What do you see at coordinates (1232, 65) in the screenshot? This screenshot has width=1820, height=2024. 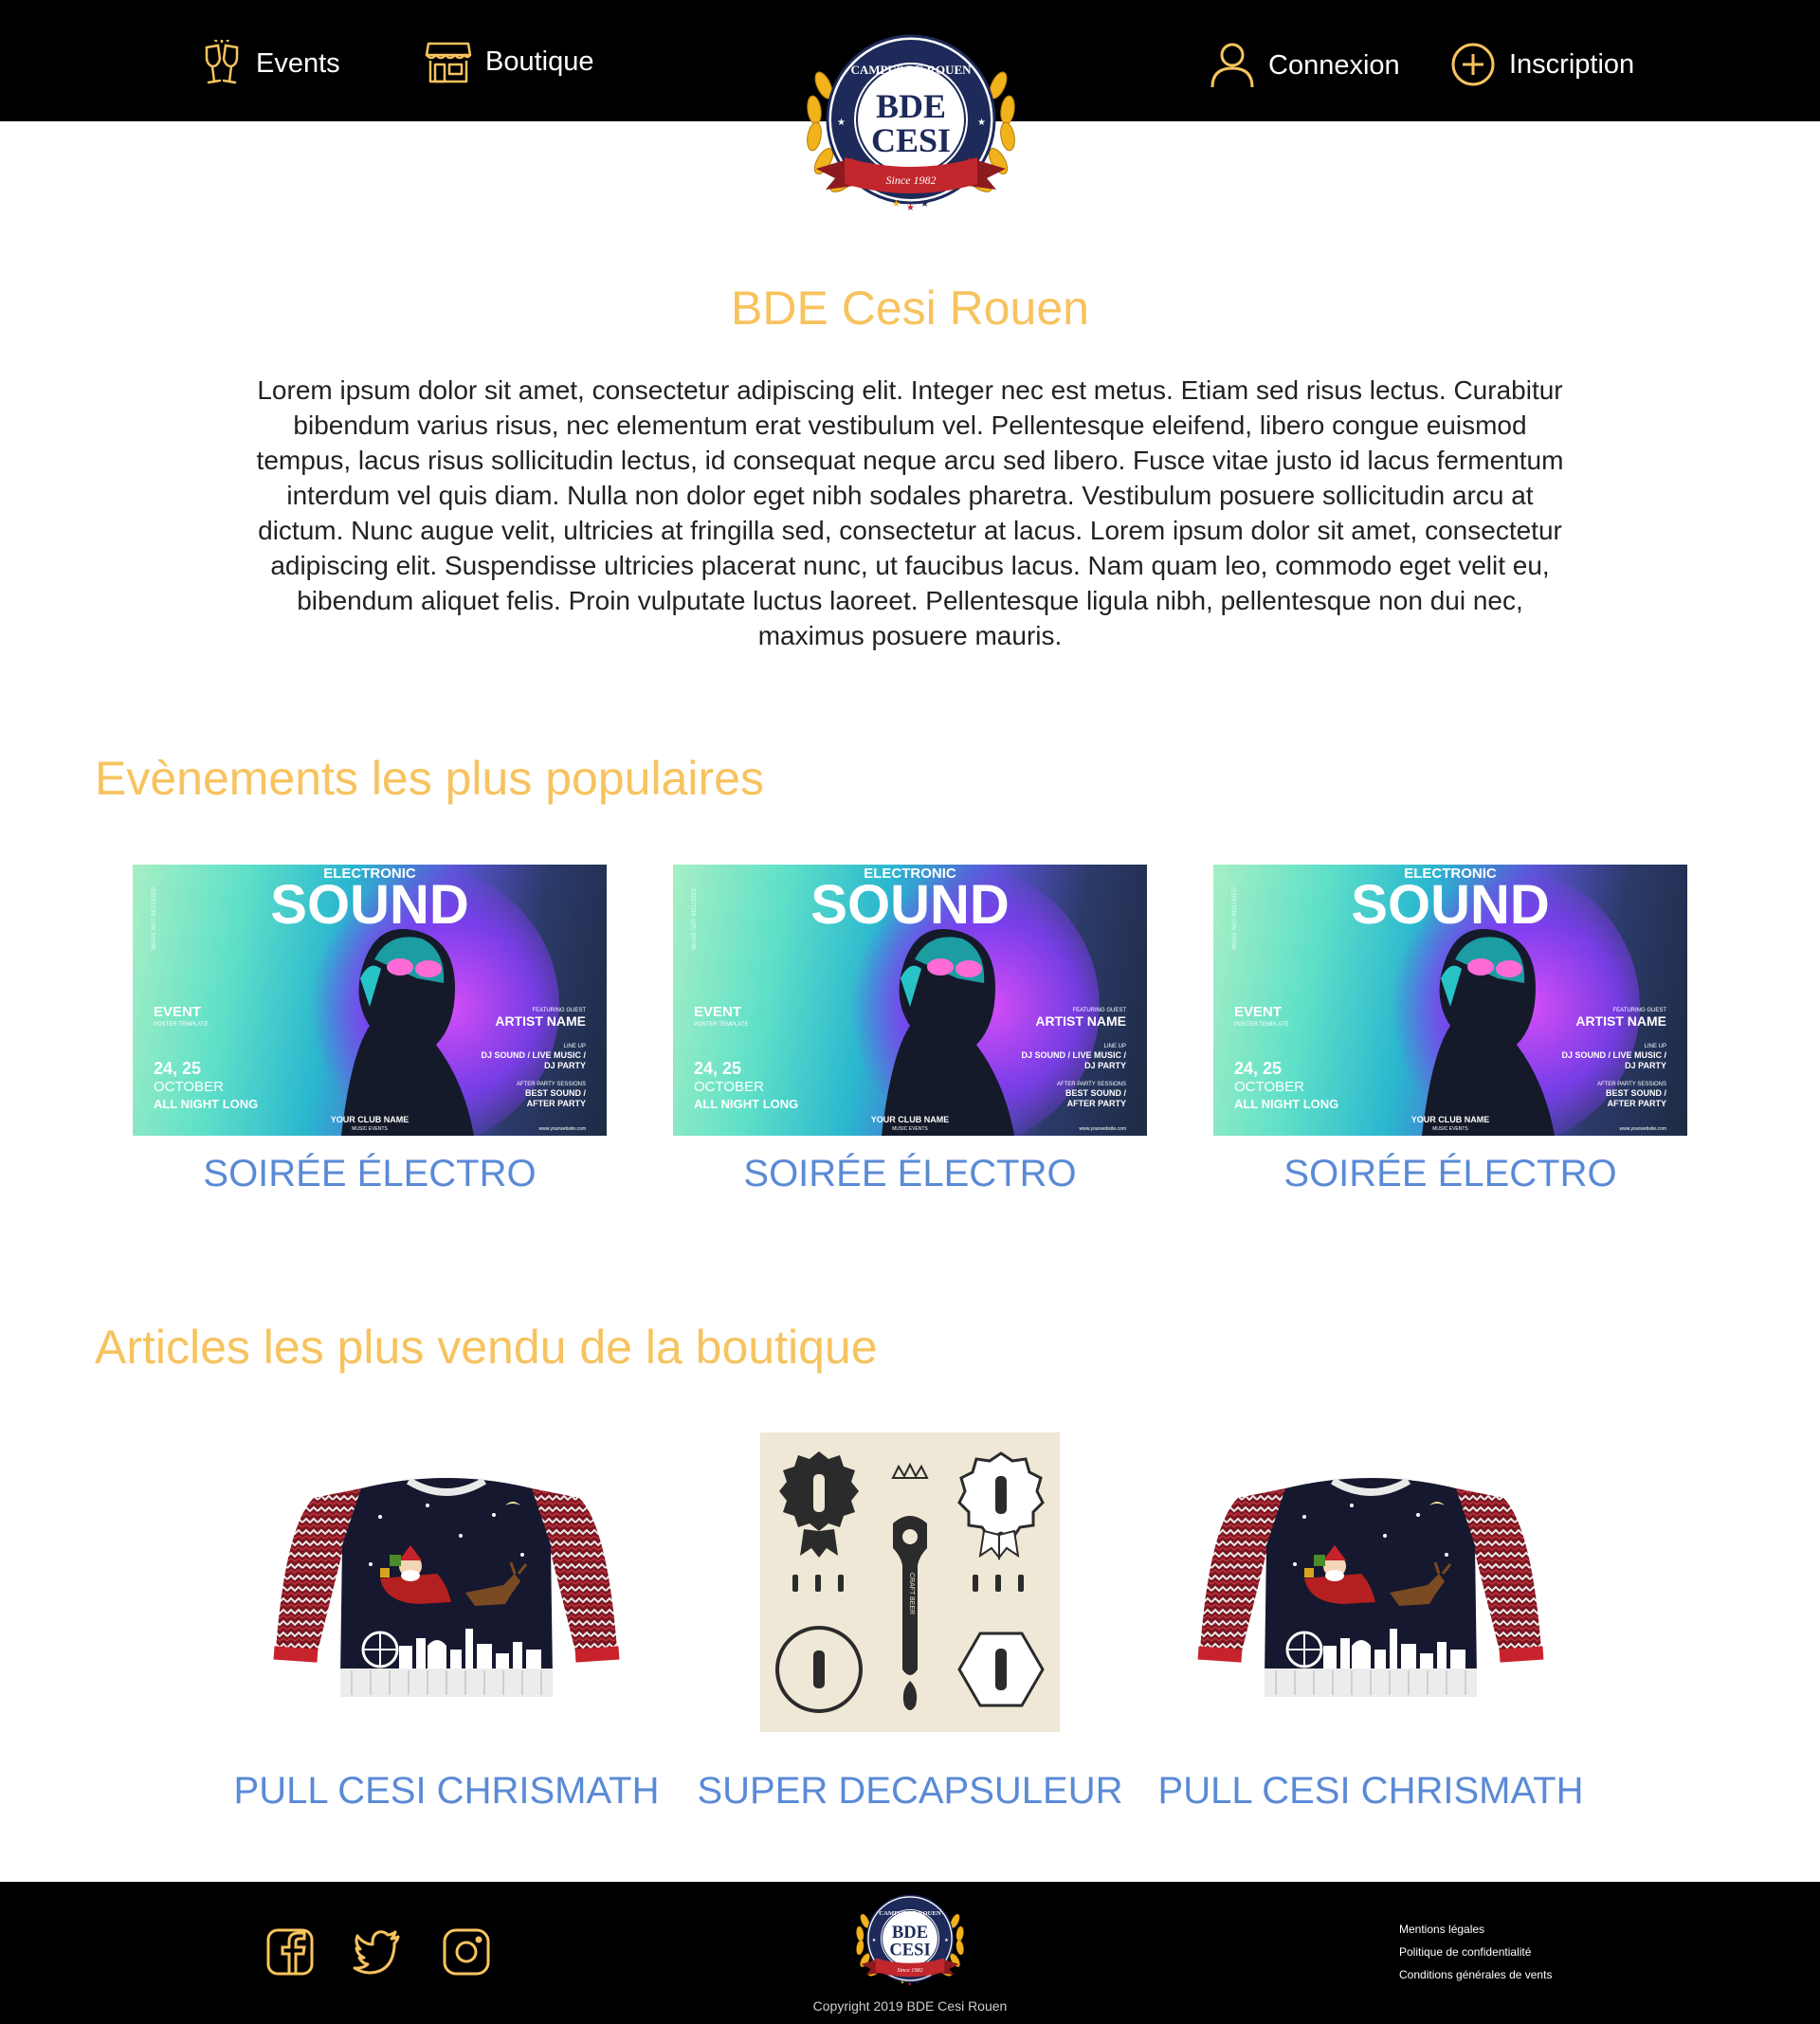 I see `user-icon` at bounding box center [1232, 65].